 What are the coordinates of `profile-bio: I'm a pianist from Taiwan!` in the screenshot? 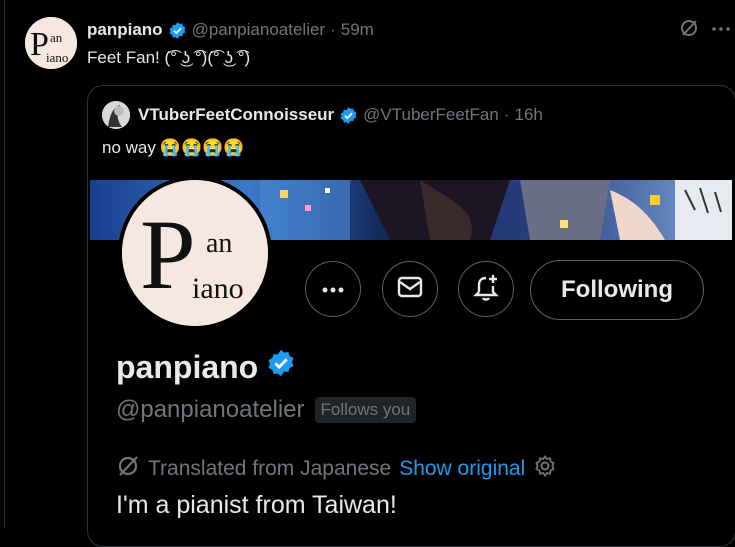 It's located at (256, 505).